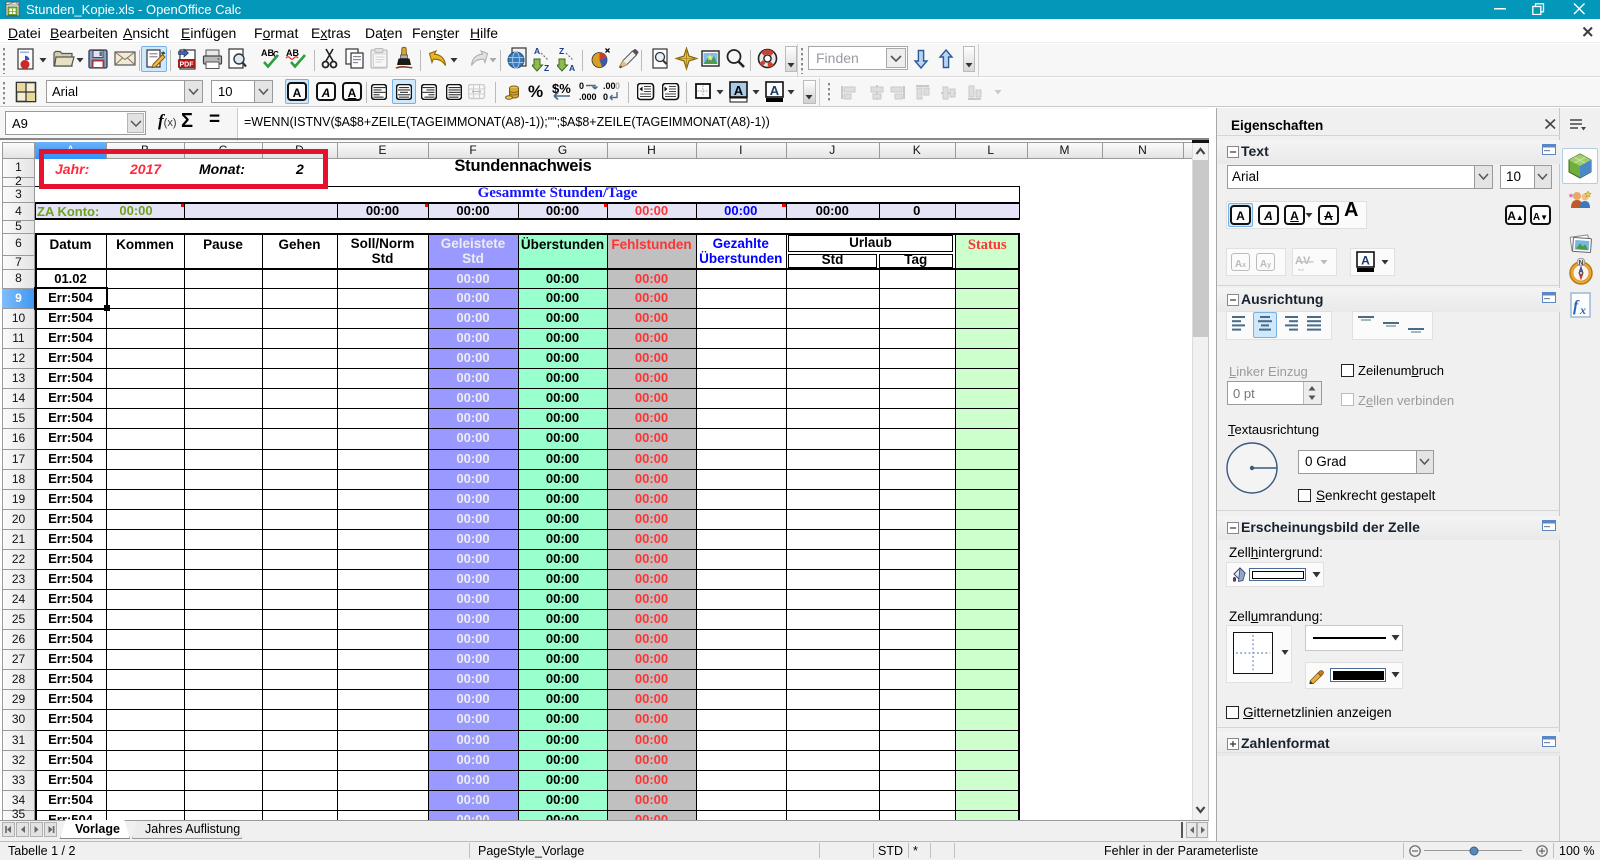 This screenshot has height=860, width=1600. Describe the element at coordinates (609, 86) in the screenshot. I see `svg-text: .00` at that location.